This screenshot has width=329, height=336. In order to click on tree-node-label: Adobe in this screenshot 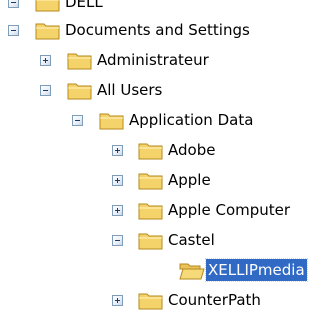, I will do `click(192, 150)`.